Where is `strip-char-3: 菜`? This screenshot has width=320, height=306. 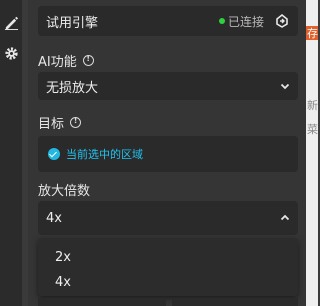 strip-char-3: 菜 is located at coordinates (312, 129).